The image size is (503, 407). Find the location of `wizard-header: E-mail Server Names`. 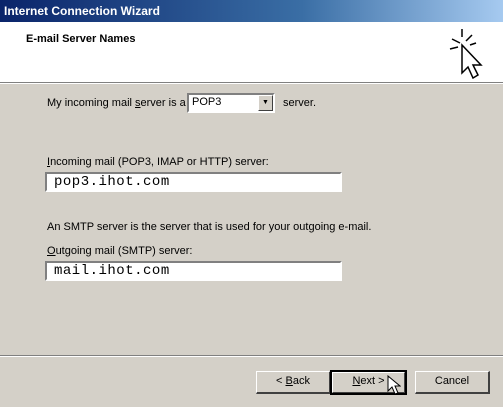

wizard-header: E-mail Server Names is located at coordinates (251, 52).